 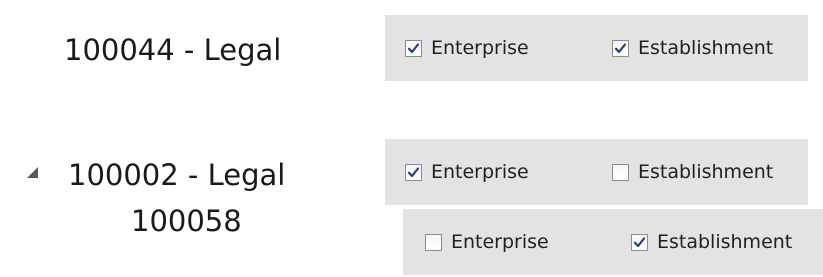 What do you see at coordinates (176, 175) in the screenshot?
I see `tree-node-label: 100002 - Legal` at bounding box center [176, 175].